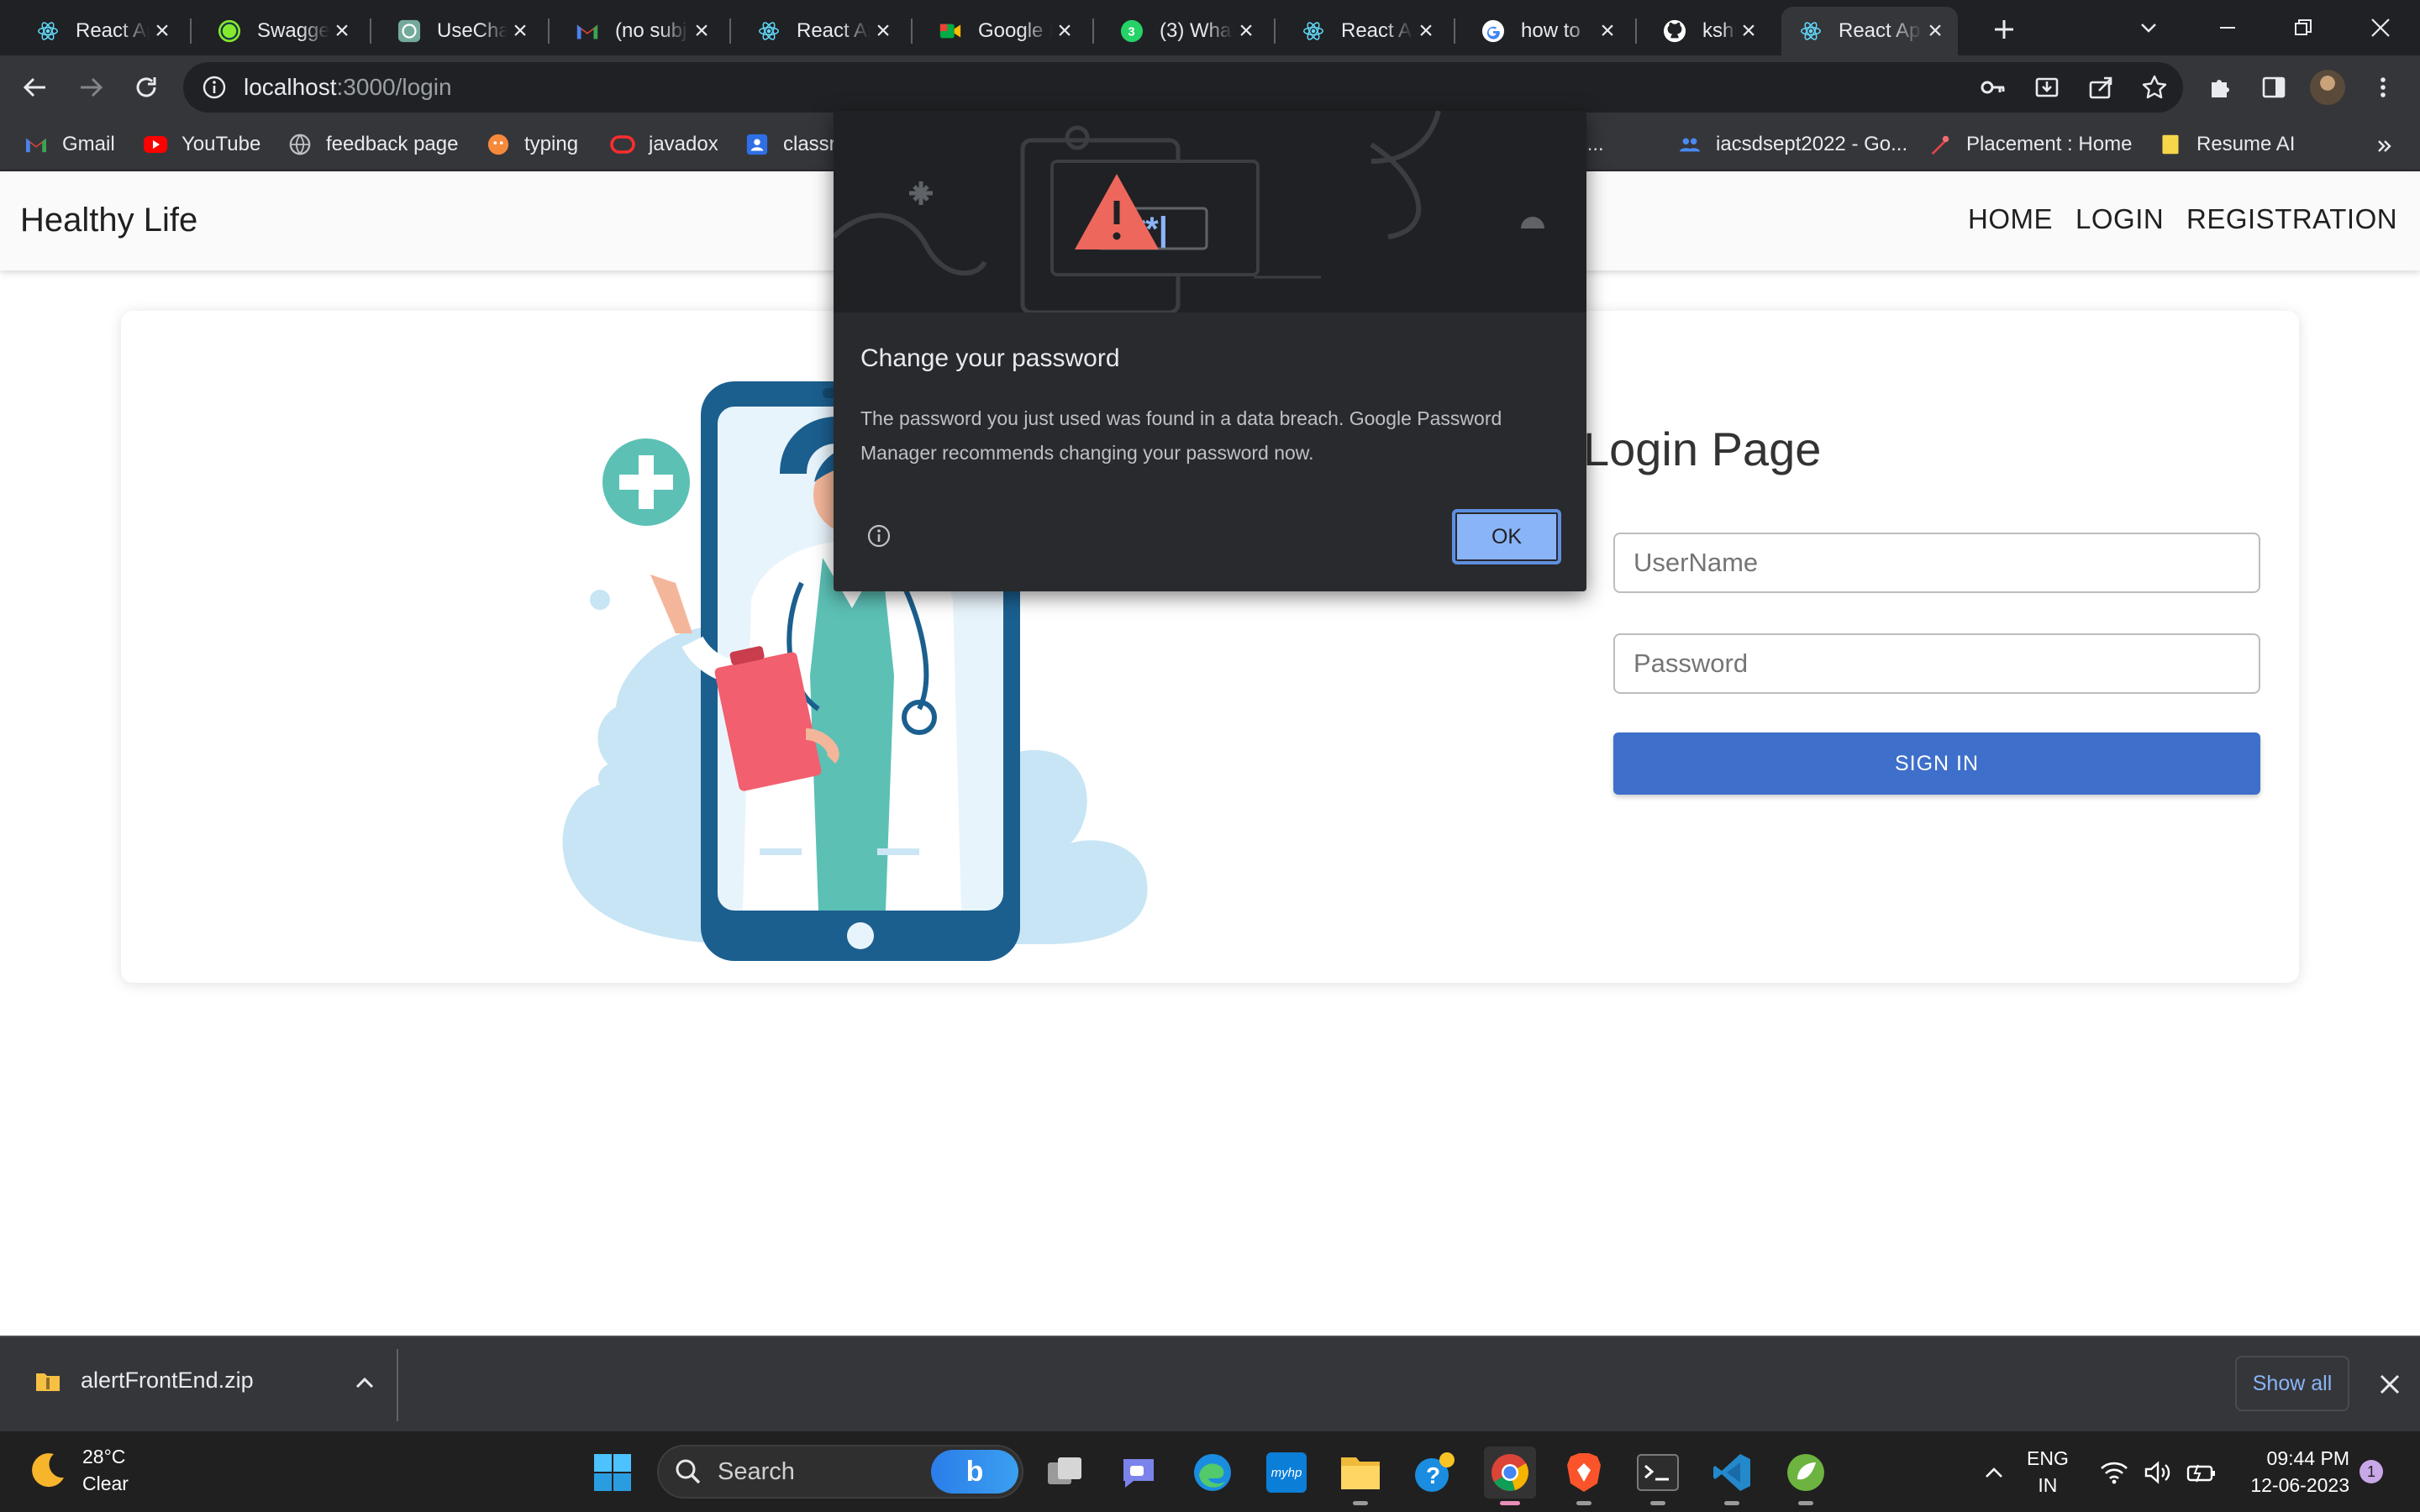  Describe the element at coordinates (1360, 1475) in the screenshot. I see `file-explorer-icon` at that location.